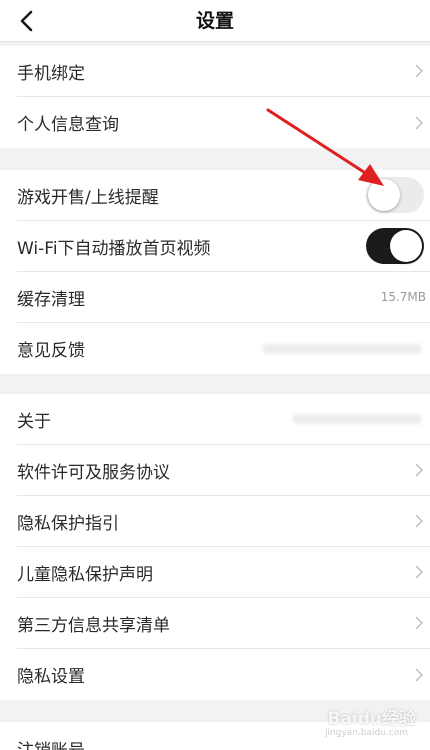 The height and width of the screenshot is (750, 430). Describe the element at coordinates (51, 73) in the screenshot. I see `setting-label: 手机绑定` at that location.